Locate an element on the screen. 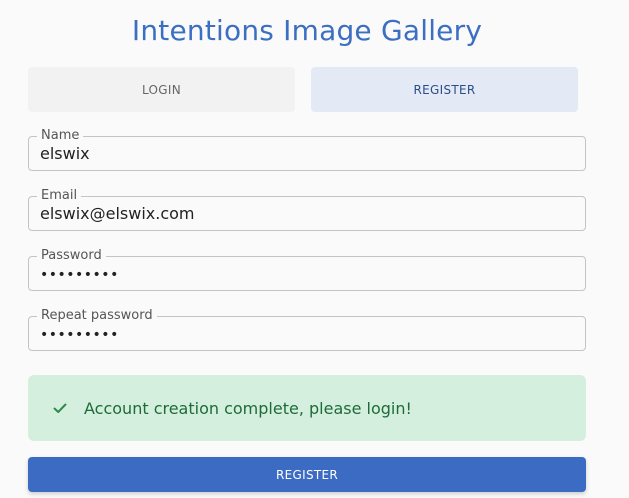 The image size is (629, 498). password-field: Password ••••••••• is located at coordinates (307, 269).